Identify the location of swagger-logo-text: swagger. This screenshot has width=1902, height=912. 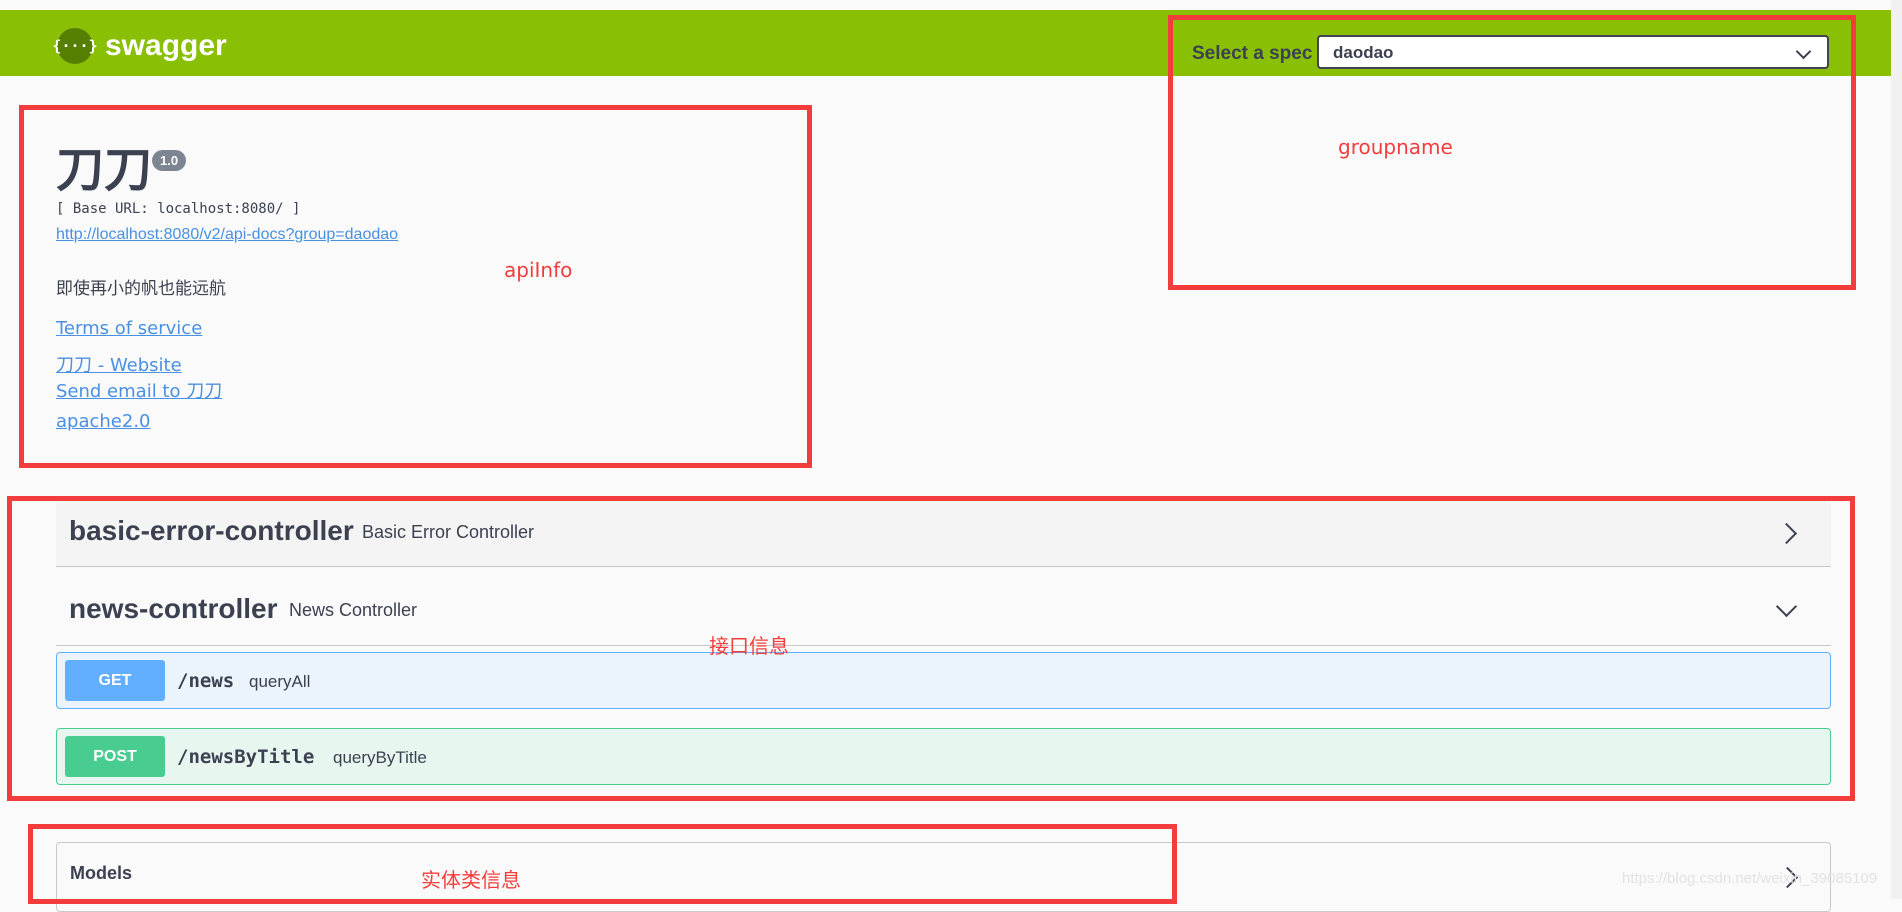
(166, 45).